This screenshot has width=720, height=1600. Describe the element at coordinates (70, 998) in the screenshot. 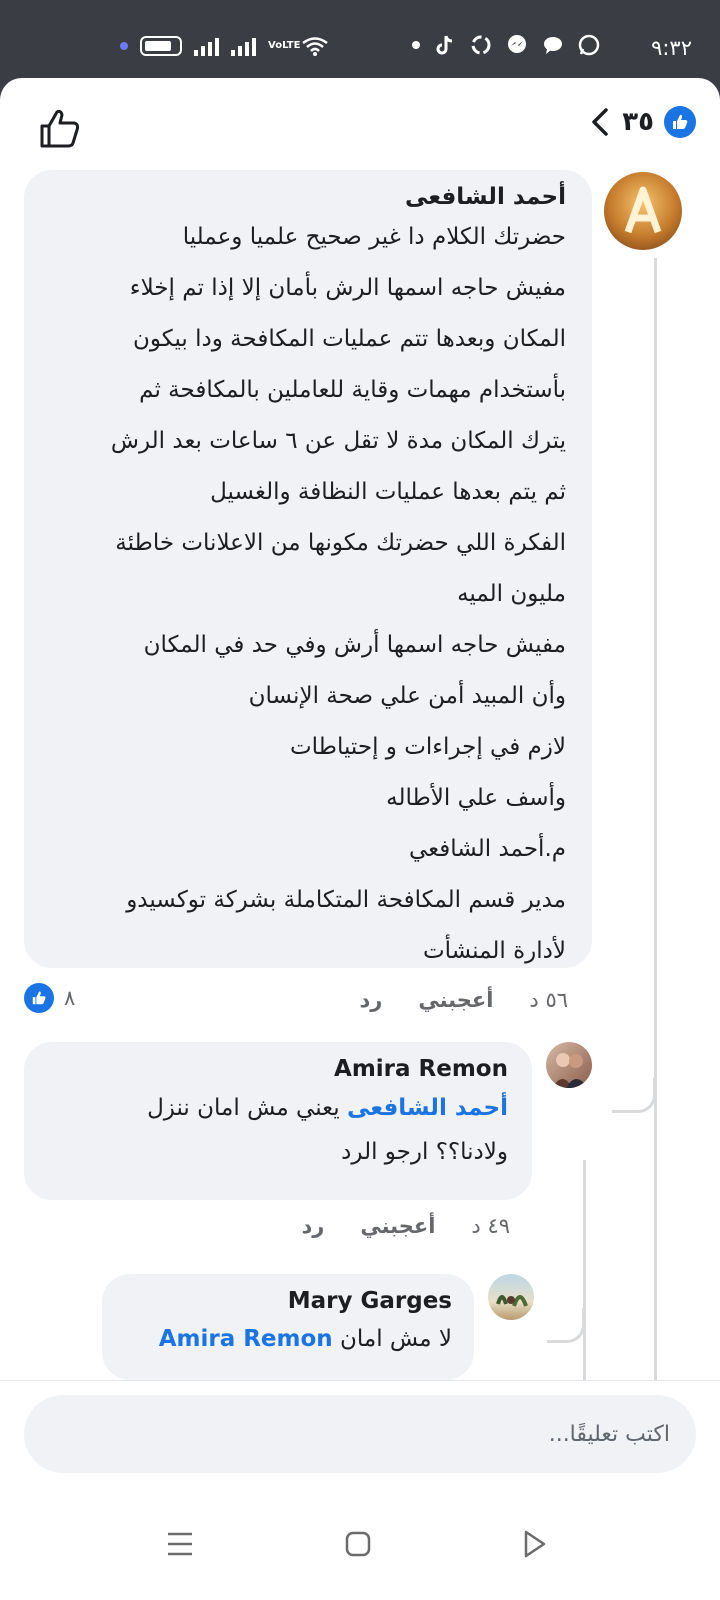

I see `like-count: ٨` at that location.